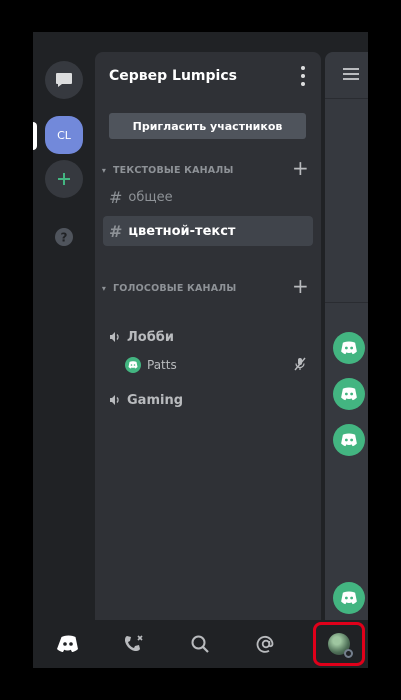  Describe the element at coordinates (208, 197) in the screenshot. I see `channel-item: # общее` at that location.